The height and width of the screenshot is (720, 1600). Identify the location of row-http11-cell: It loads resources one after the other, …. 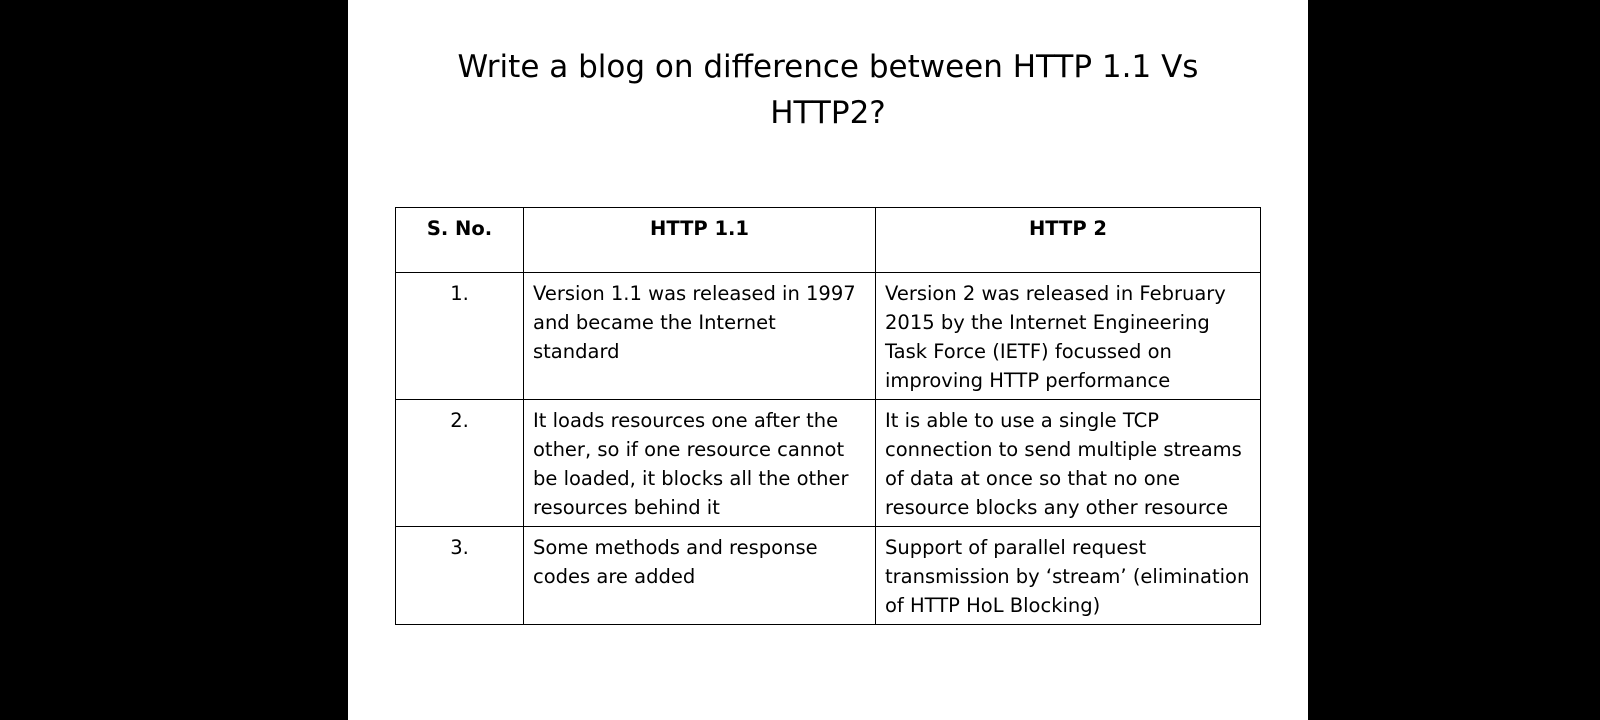
(699, 463).